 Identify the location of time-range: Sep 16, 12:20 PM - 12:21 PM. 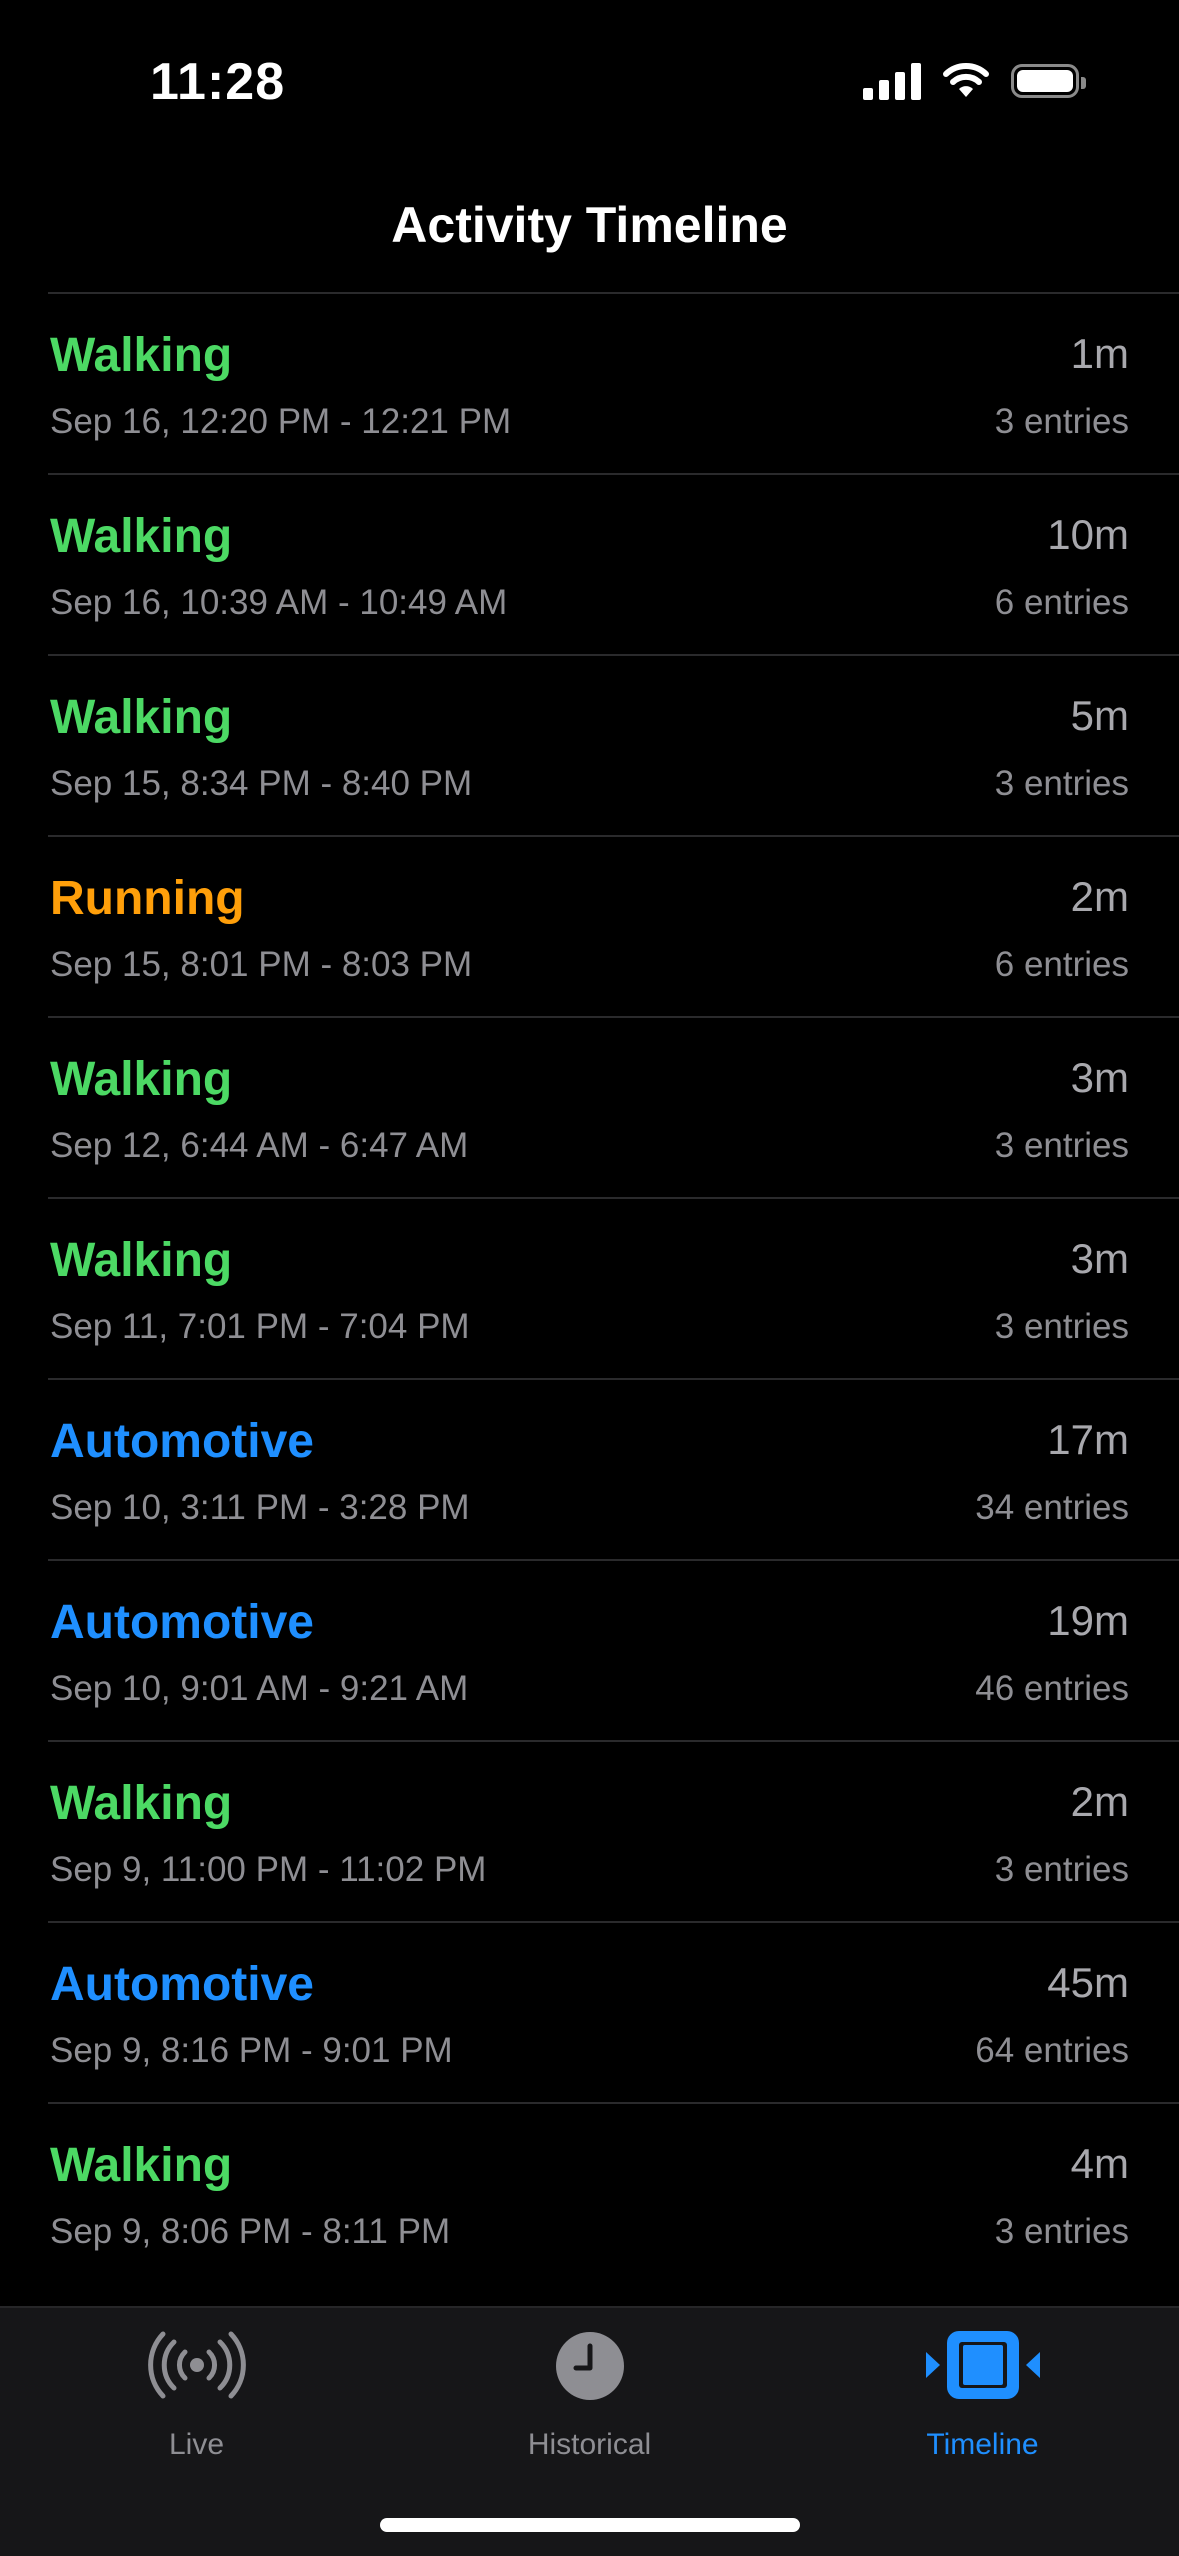
(281, 421).